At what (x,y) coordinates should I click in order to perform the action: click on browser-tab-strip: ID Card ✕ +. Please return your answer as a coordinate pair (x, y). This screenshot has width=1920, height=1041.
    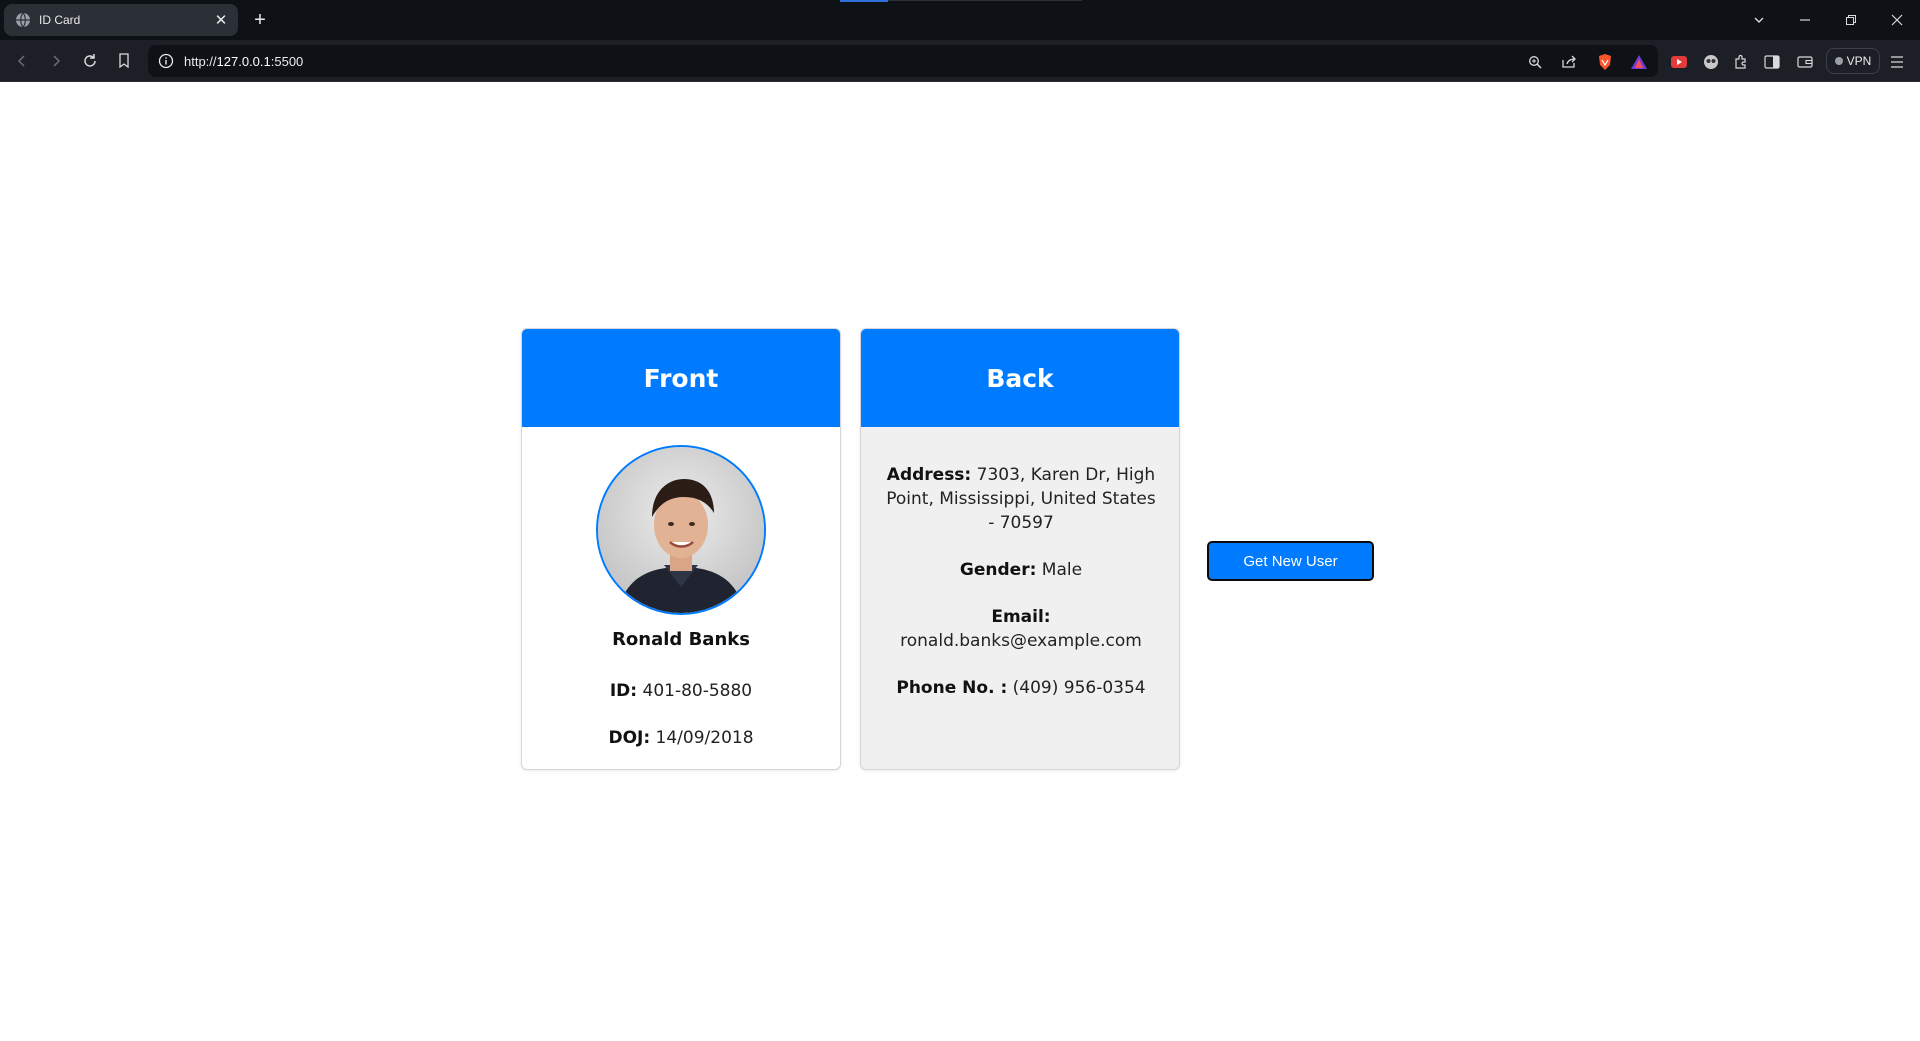
    Looking at the image, I should click on (960, 20).